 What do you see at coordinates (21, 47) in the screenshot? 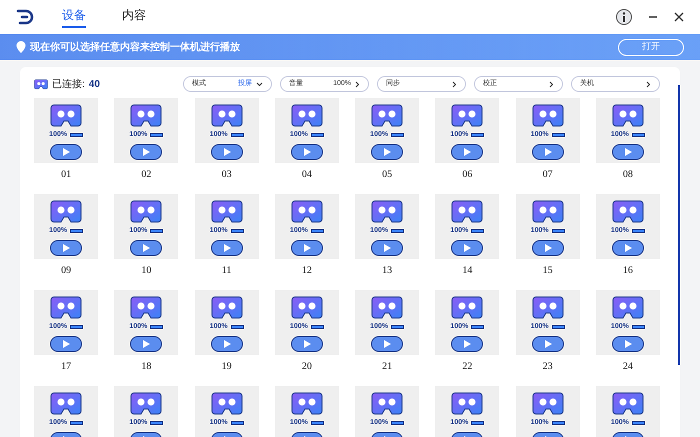
I see `location-pin-icon` at bounding box center [21, 47].